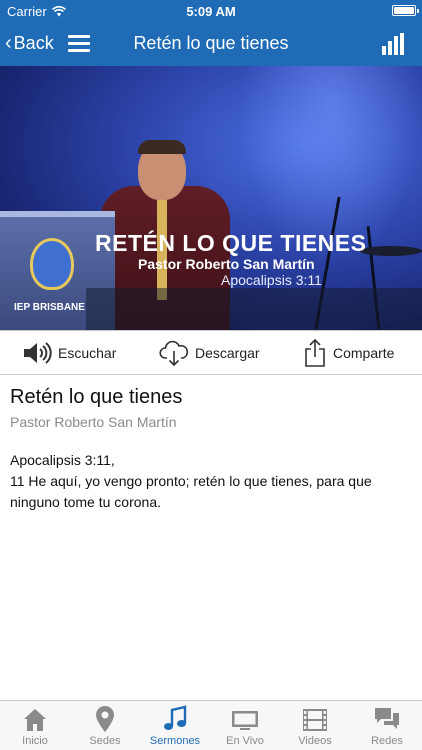 The width and height of the screenshot is (422, 750). I want to click on tab-label: En Vivo, so click(245, 741).